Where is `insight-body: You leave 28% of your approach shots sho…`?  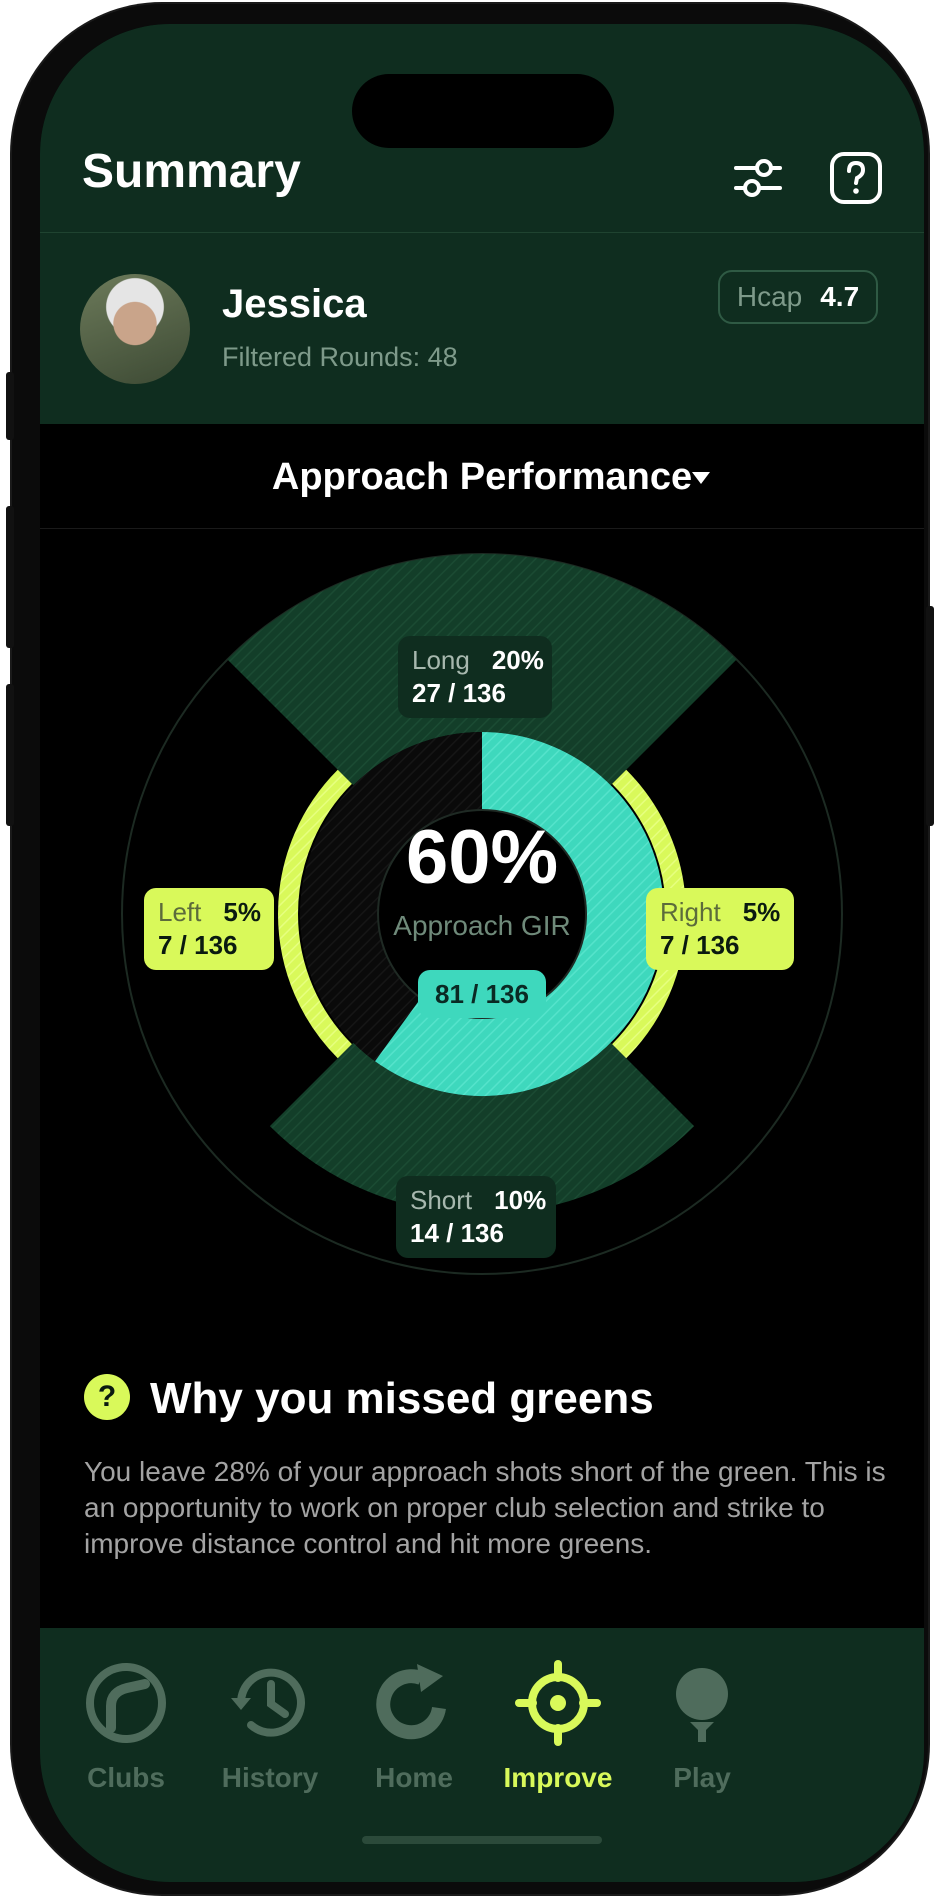
insight-body: You leave 28% of your approach shots sho… is located at coordinates (485, 1507).